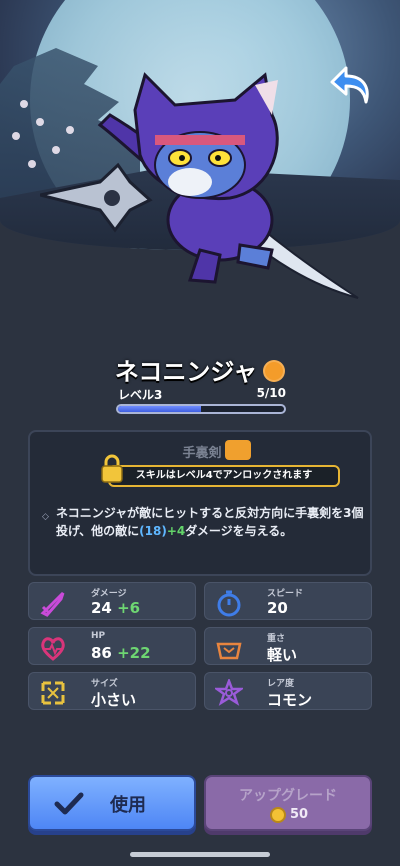 Image resolution: width=400 pixels, height=866 pixels. What do you see at coordinates (176, 531) in the screenshot?
I see `skill-desc-bonus: +4` at bounding box center [176, 531].